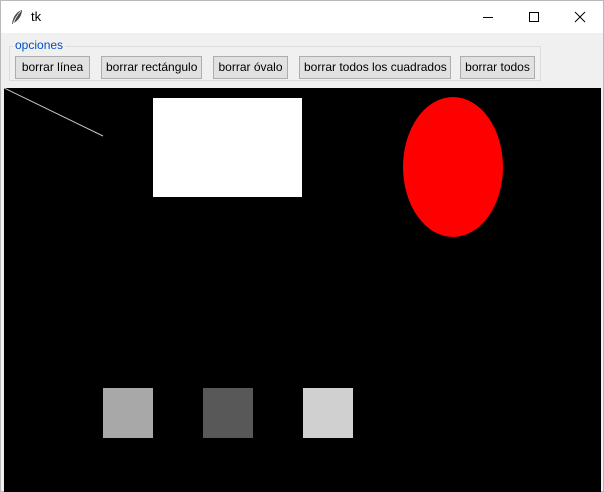 Image resolution: width=604 pixels, height=492 pixels. I want to click on delete-all-squares-button: borrar todos los cuadrados, so click(375, 67).